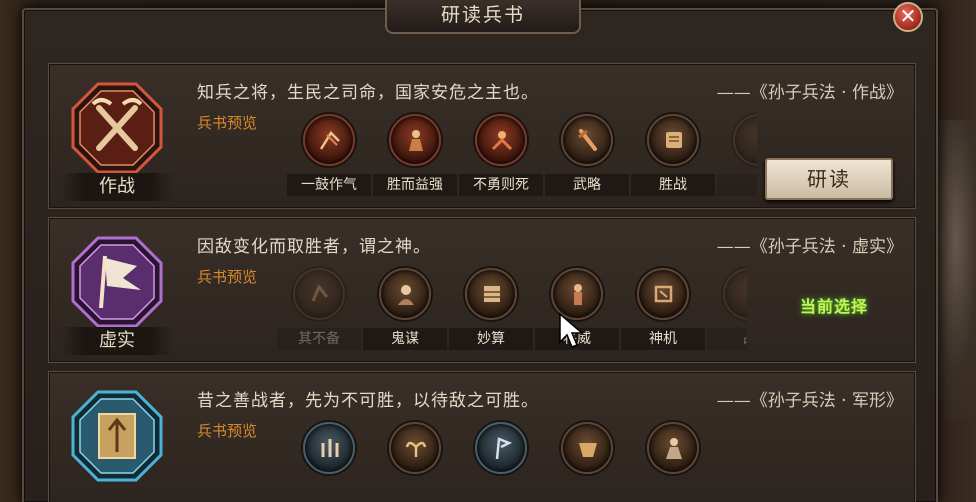 This screenshot has height=502, width=976. Describe the element at coordinates (329, 140) in the screenshot. I see `war-drum-icon` at that location.